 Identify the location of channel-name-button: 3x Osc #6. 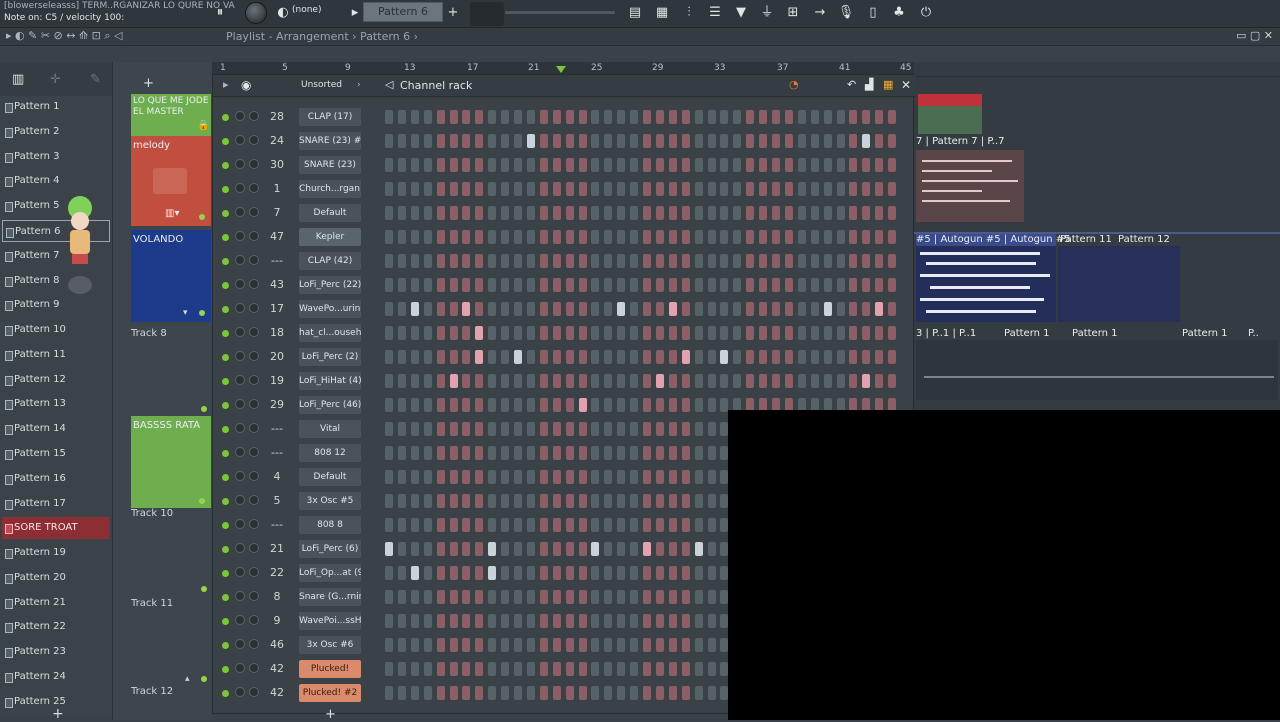
(330, 645).